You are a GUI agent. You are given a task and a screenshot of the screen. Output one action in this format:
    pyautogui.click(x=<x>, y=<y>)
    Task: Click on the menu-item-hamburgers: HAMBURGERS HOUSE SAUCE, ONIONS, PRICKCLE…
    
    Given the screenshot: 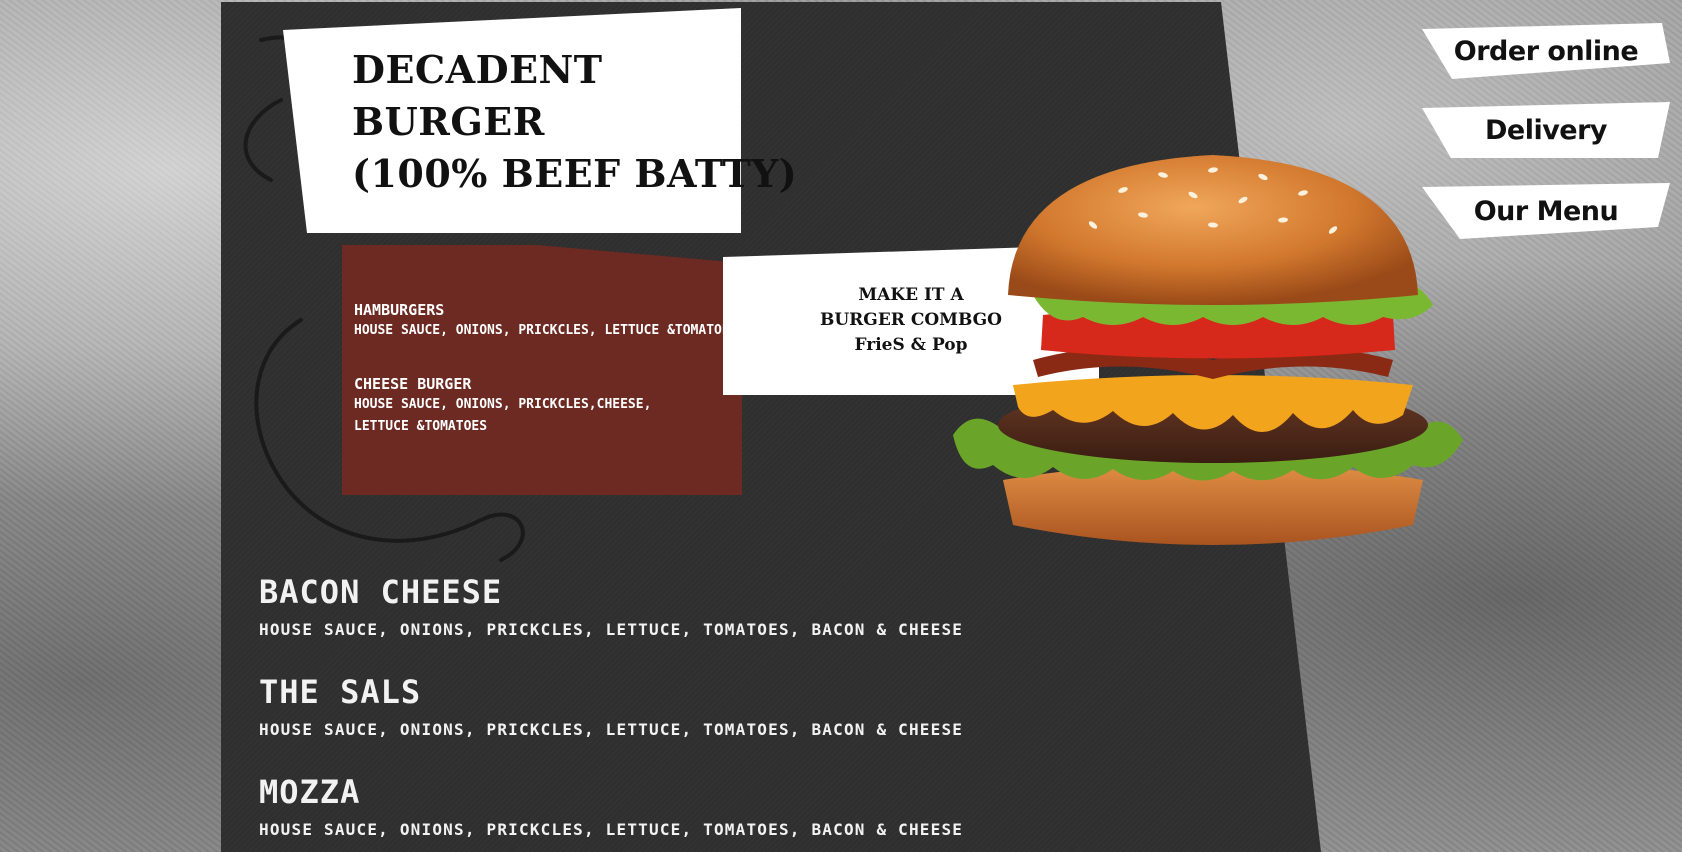 What is the action you would take?
    pyautogui.click(x=554, y=321)
    